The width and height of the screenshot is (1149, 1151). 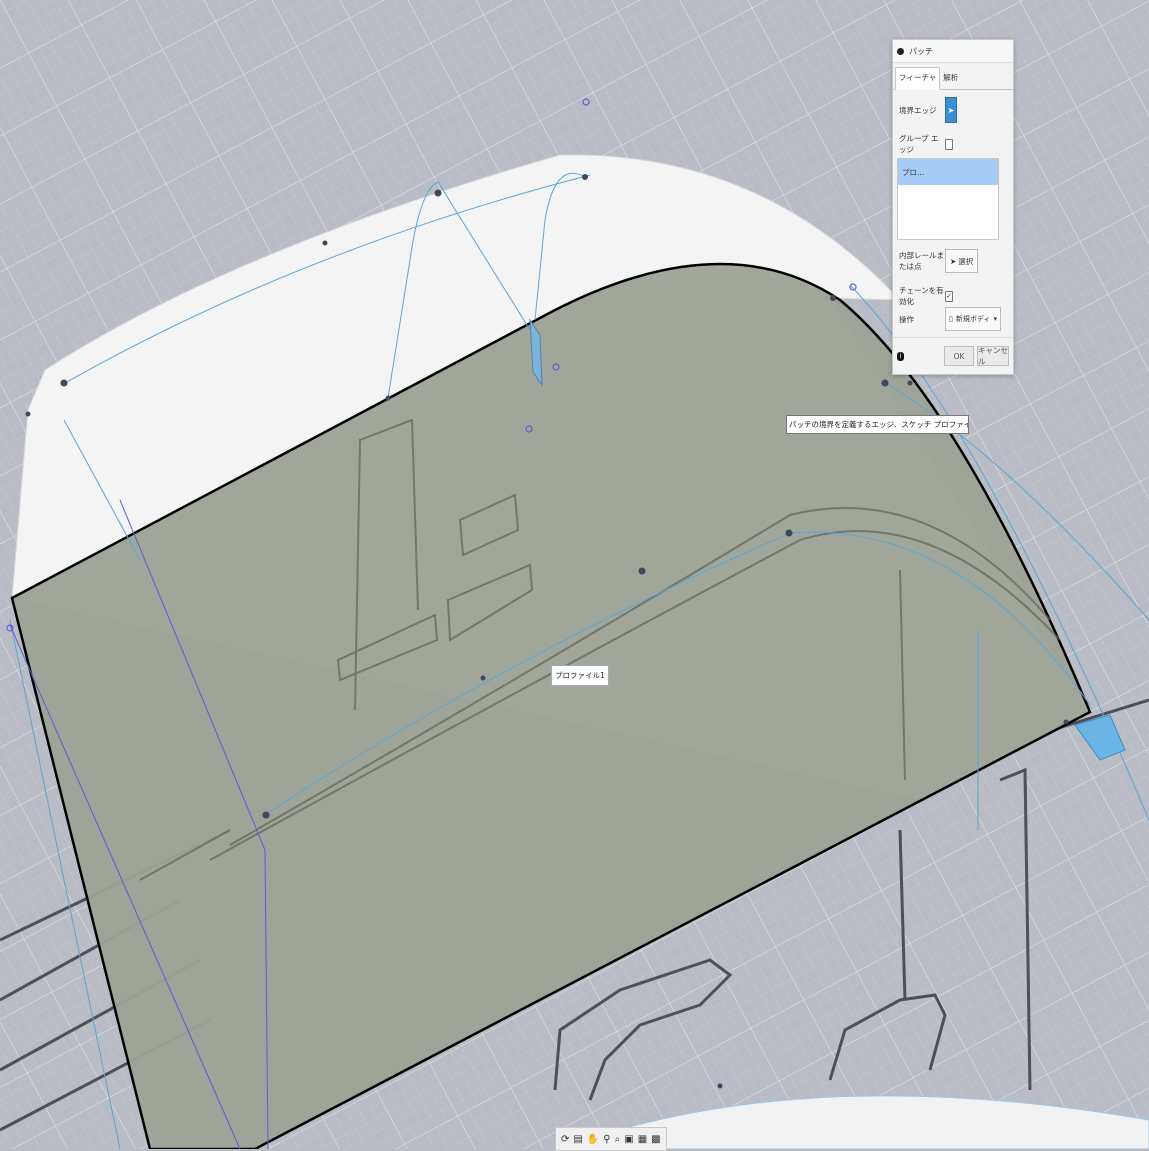 I want to click on pan-look-icon: ▤, so click(x=577, y=1139).